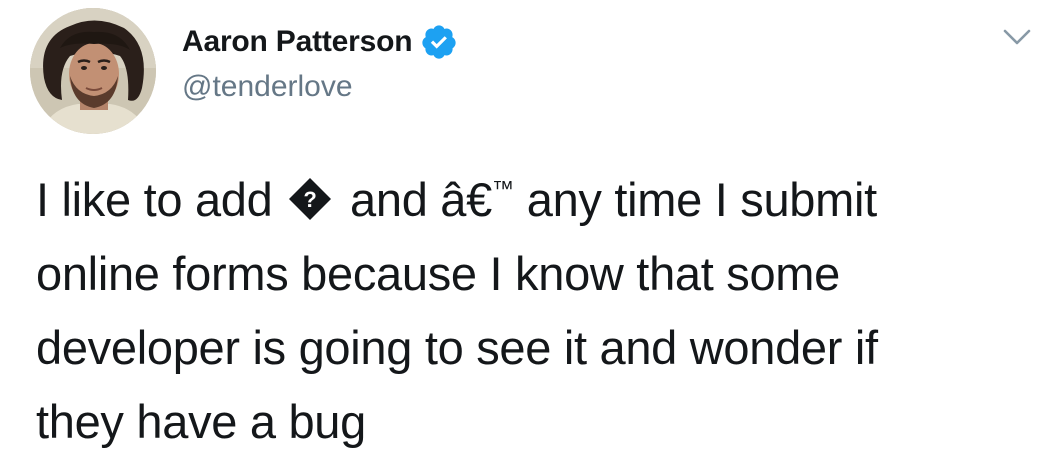 This screenshot has height=459, width=1047. What do you see at coordinates (438, 273) in the screenshot?
I see `tweet-text-line-2: online forms because I know that some` at bounding box center [438, 273].